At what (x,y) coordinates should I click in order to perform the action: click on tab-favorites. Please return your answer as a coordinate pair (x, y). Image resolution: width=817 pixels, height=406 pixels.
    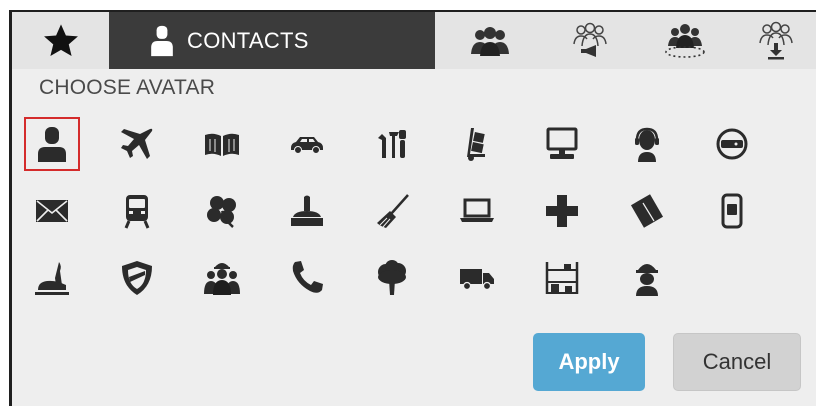
    Looking at the image, I should click on (60, 40).